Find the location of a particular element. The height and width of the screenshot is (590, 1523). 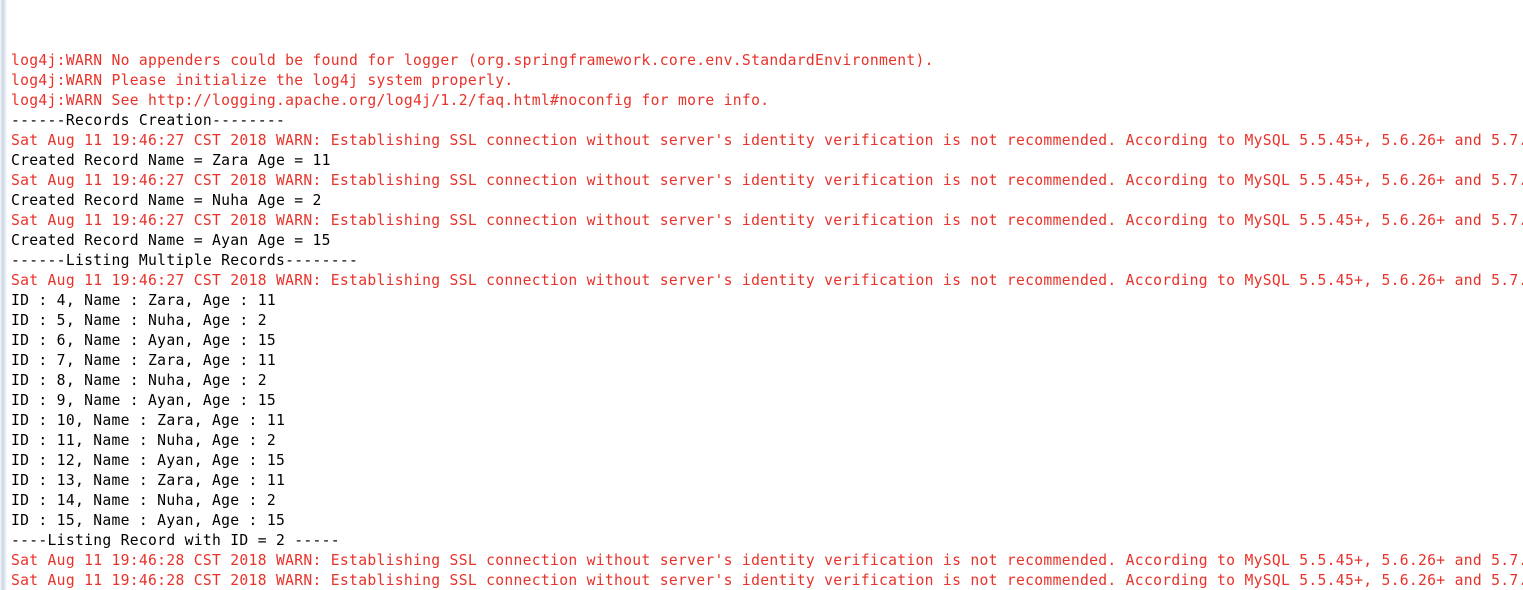

console-line: Created Record Name = Nuha Age = 2 is located at coordinates (166, 200).